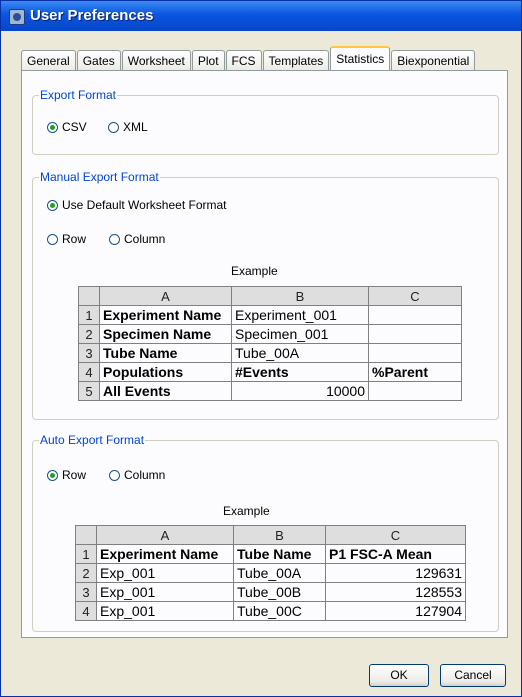 The width and height of the screenshot is (522, 697). Describe the element at coordinates (165, 391) in the screenshot. I see `cell: All Events` at that location.